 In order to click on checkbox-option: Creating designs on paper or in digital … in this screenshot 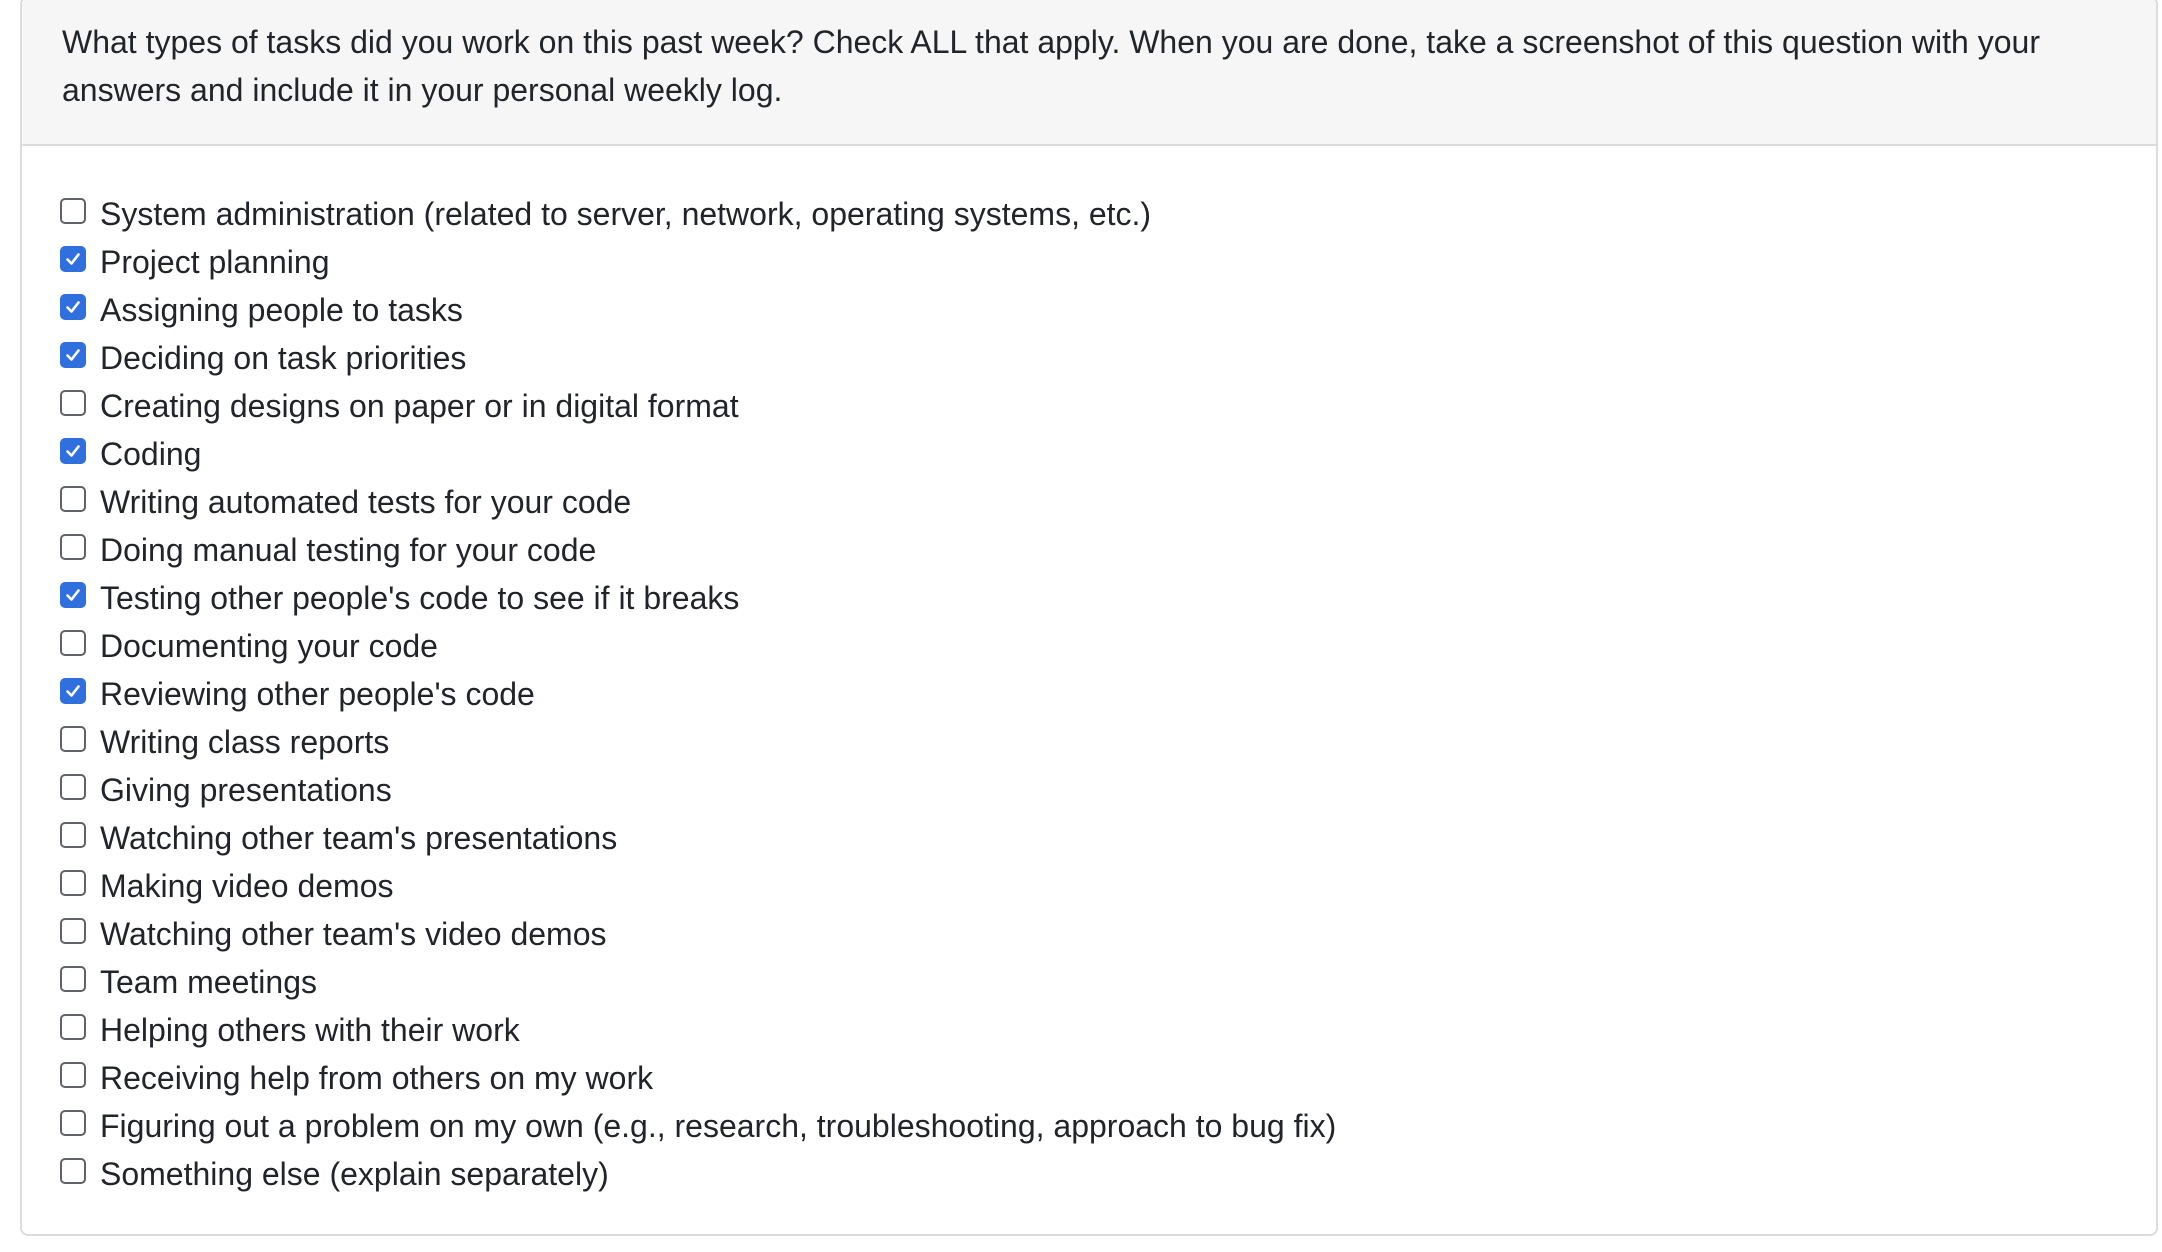, I will do `click(1108, 406)`.